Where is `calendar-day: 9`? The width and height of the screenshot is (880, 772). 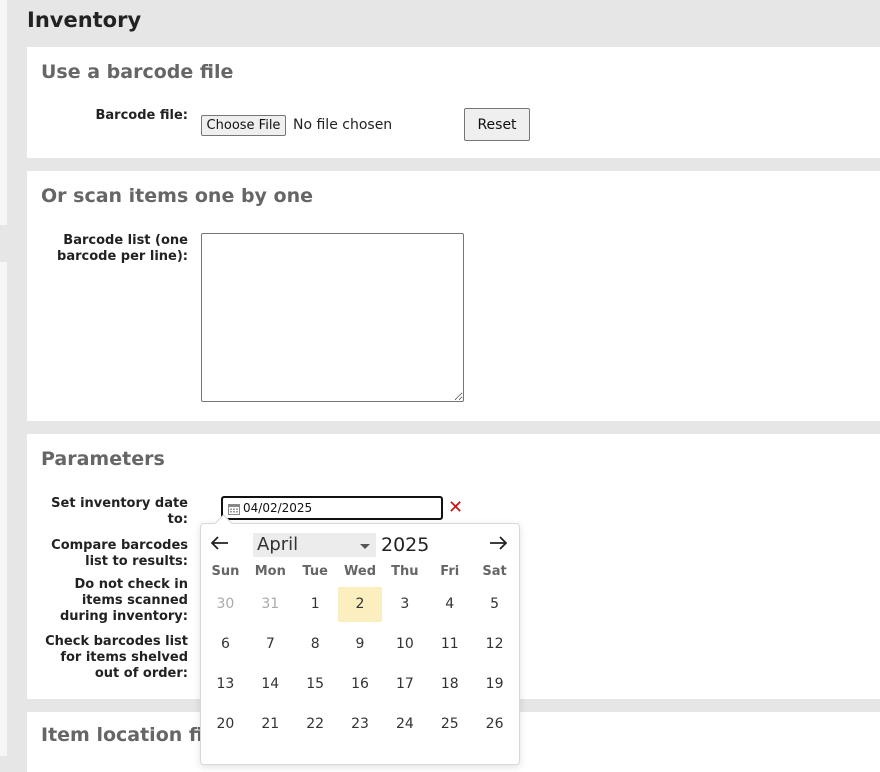 calendar-day: 9 is located at coordinates (360, 644).